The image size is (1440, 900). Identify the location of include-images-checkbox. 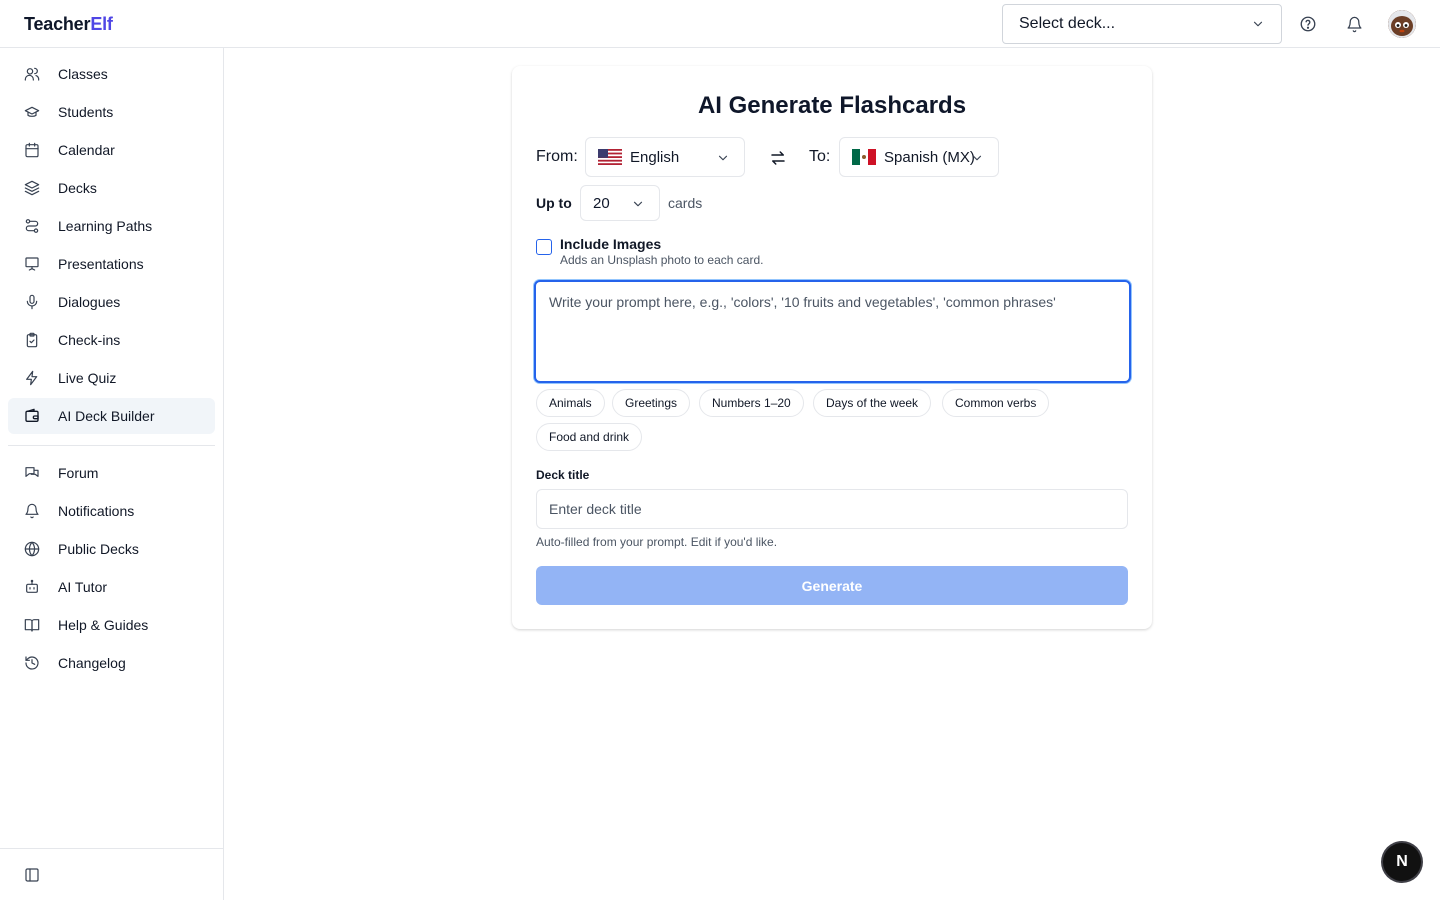
(544, 247).